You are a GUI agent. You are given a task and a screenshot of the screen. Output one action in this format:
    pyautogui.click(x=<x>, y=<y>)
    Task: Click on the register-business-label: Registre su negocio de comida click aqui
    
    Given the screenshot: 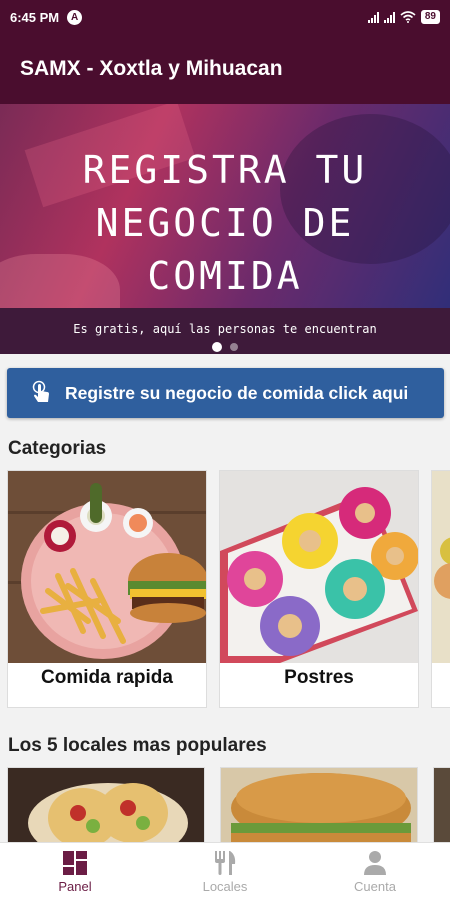 What is the action you would take?
    pyautogui.click(x=237, y=392)
    